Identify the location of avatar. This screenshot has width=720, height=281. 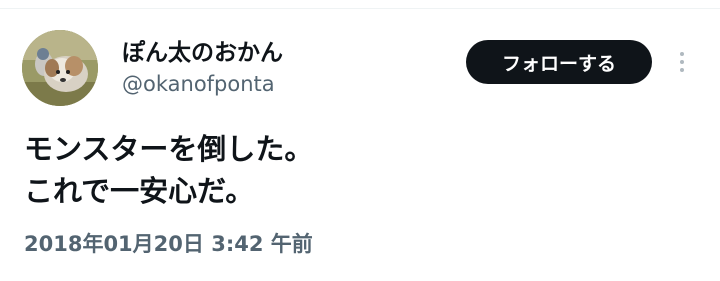
(60, 68).